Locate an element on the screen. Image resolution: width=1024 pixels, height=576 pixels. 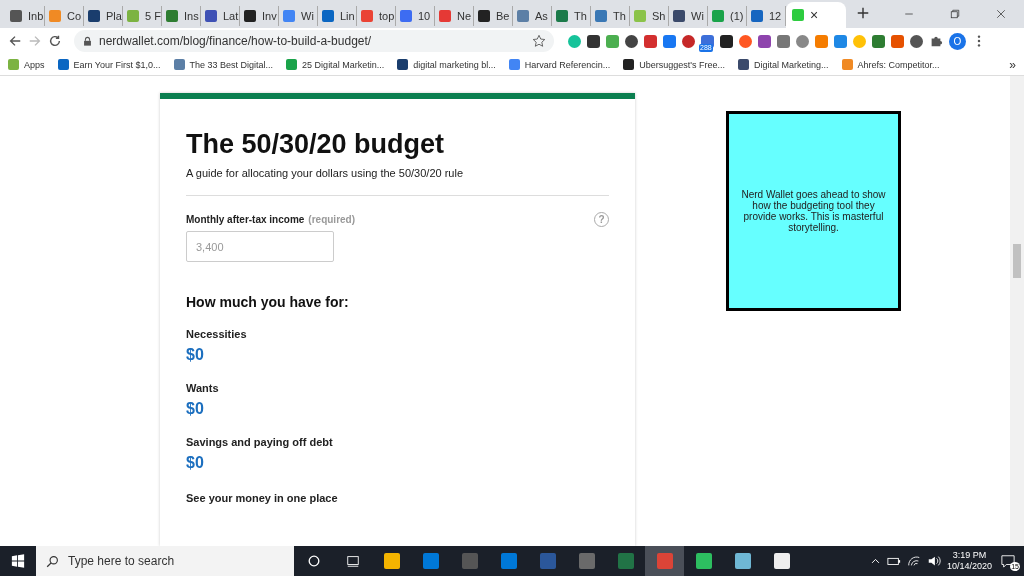
browser-tab: Ne is located at coordinates (454, 16).